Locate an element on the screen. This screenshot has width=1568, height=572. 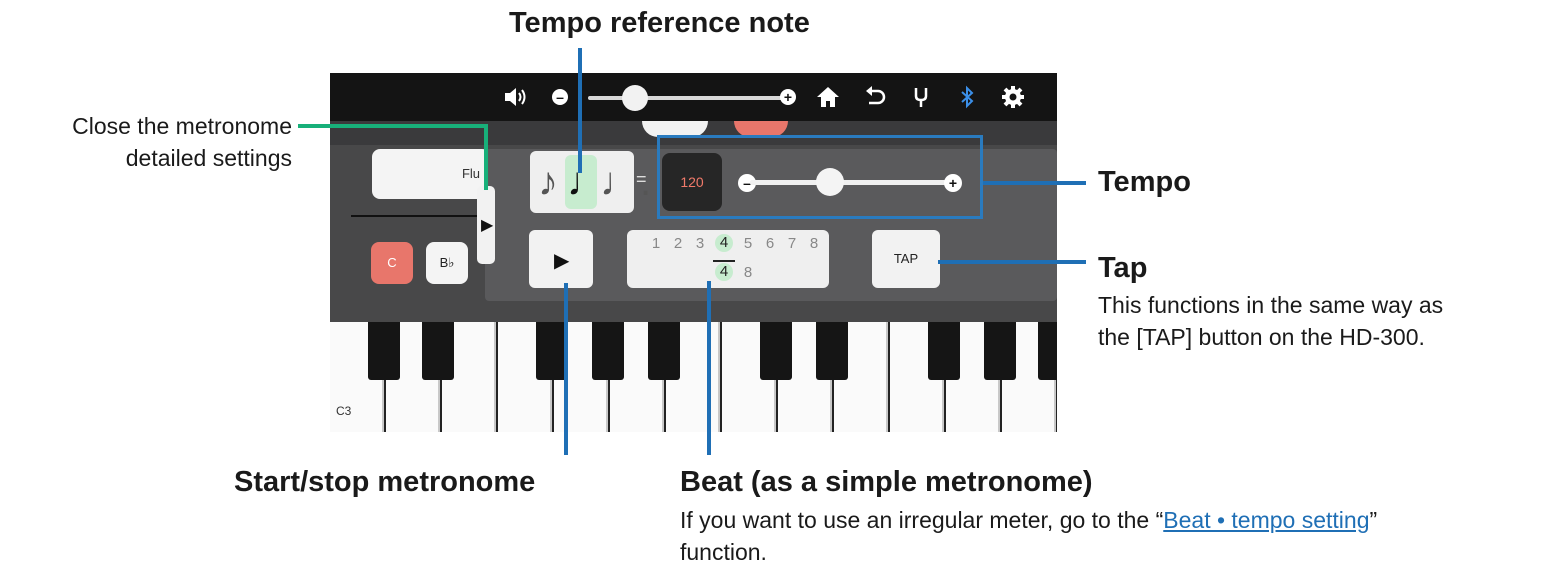
equals-sign: = is located at coordinates (641, 179).